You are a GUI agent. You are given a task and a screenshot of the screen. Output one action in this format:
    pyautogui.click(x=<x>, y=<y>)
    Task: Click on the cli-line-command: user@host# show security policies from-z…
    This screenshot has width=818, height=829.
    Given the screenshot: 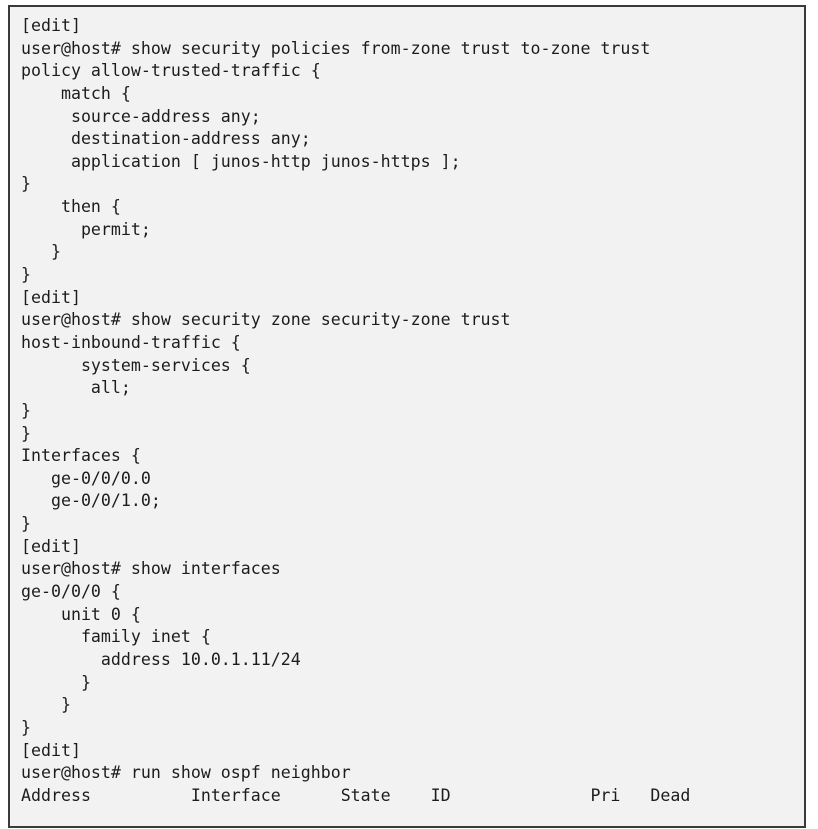 What is the action you would take?
    pyautogui.click(x=336, y=48)
    